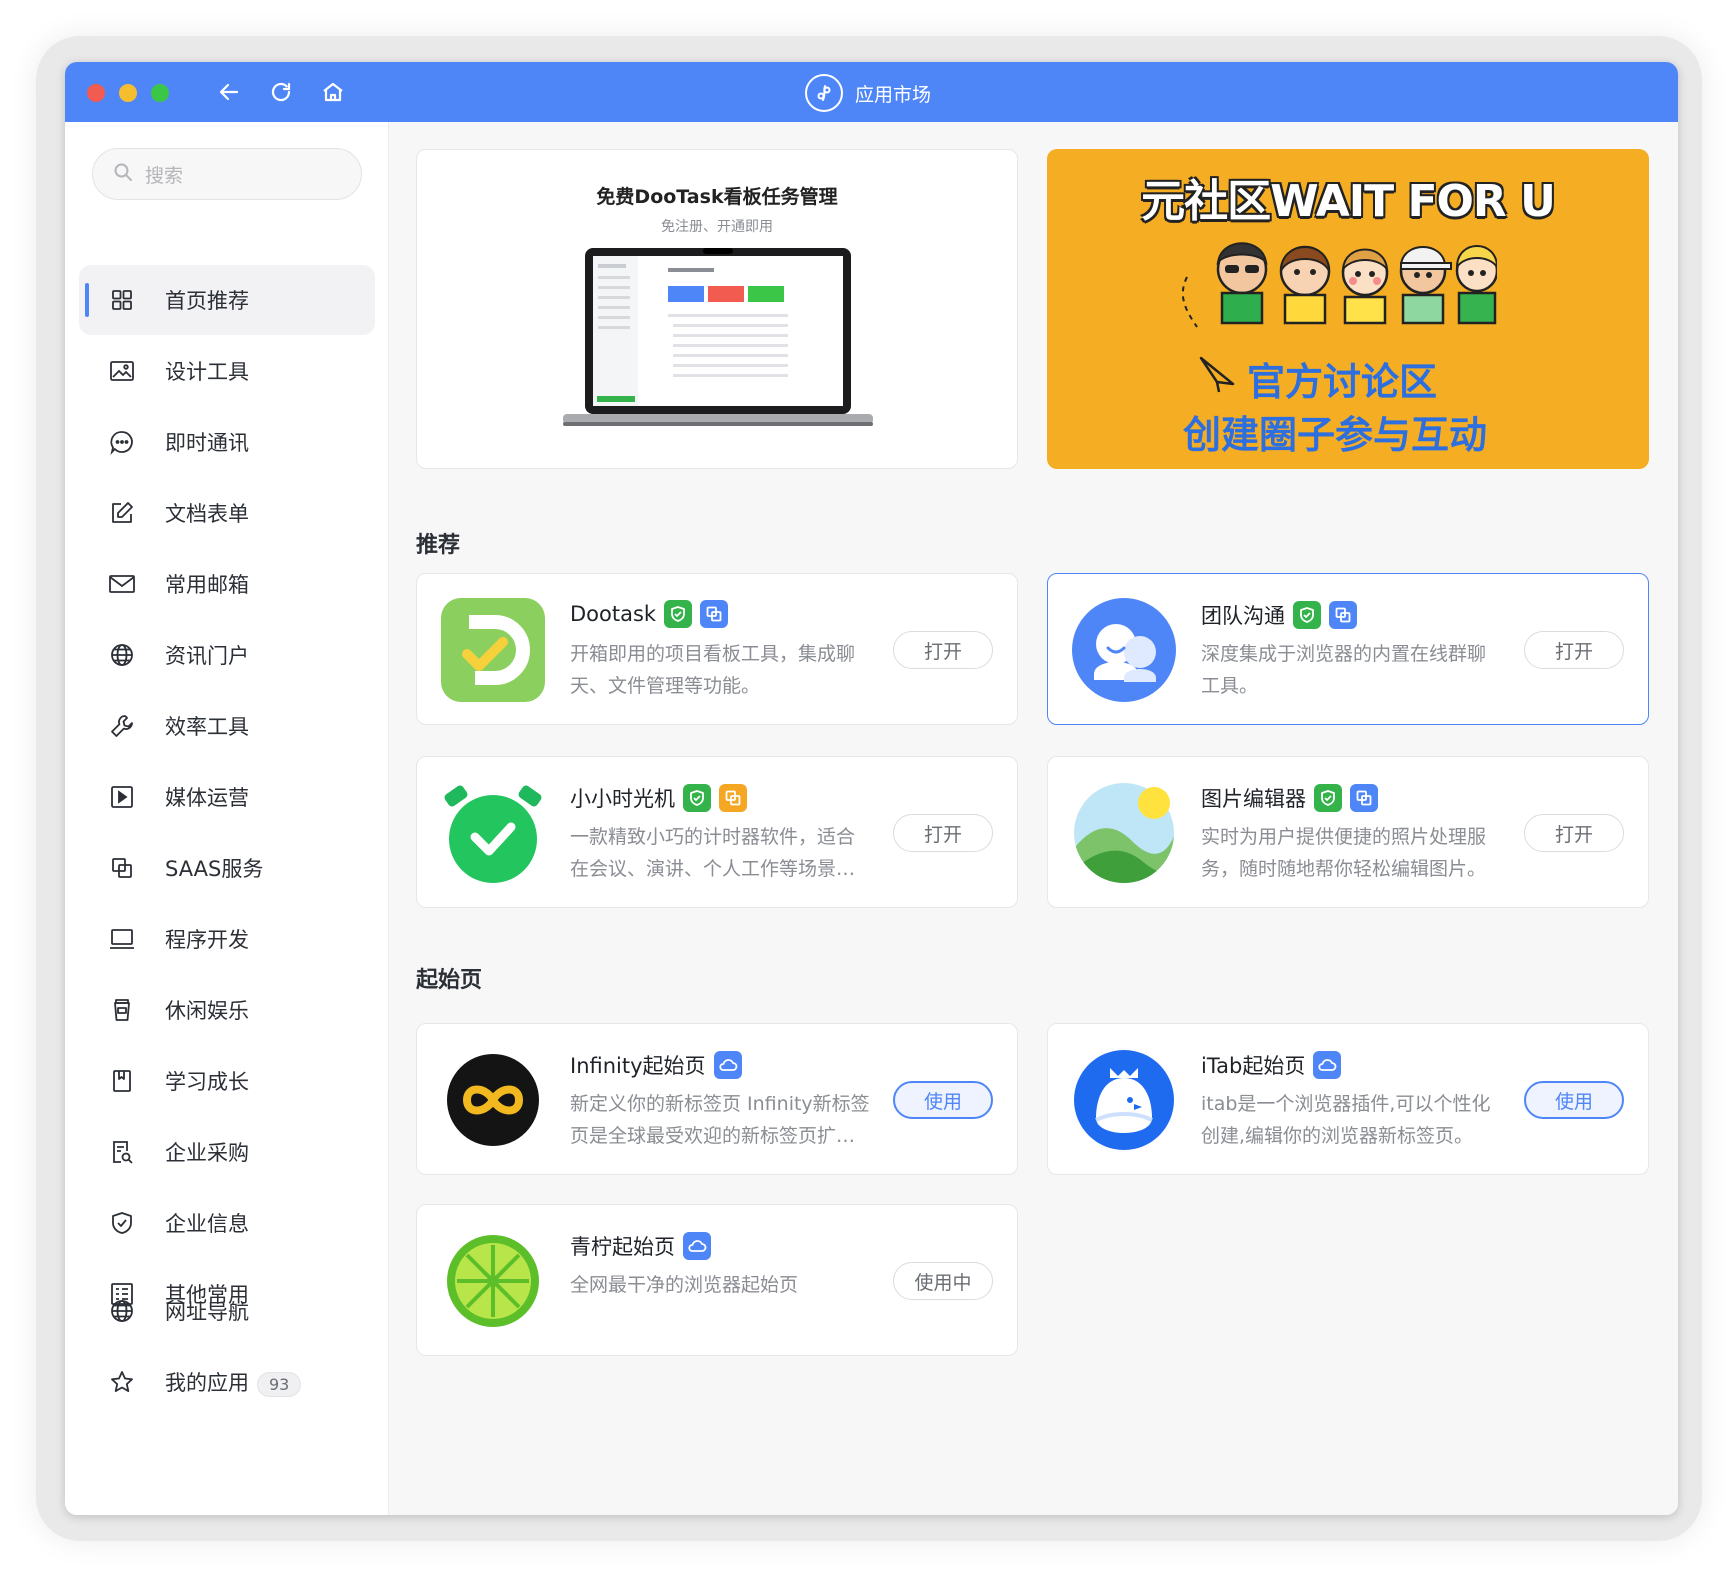  I want to click on cloud-icon, so click(727, 1065).